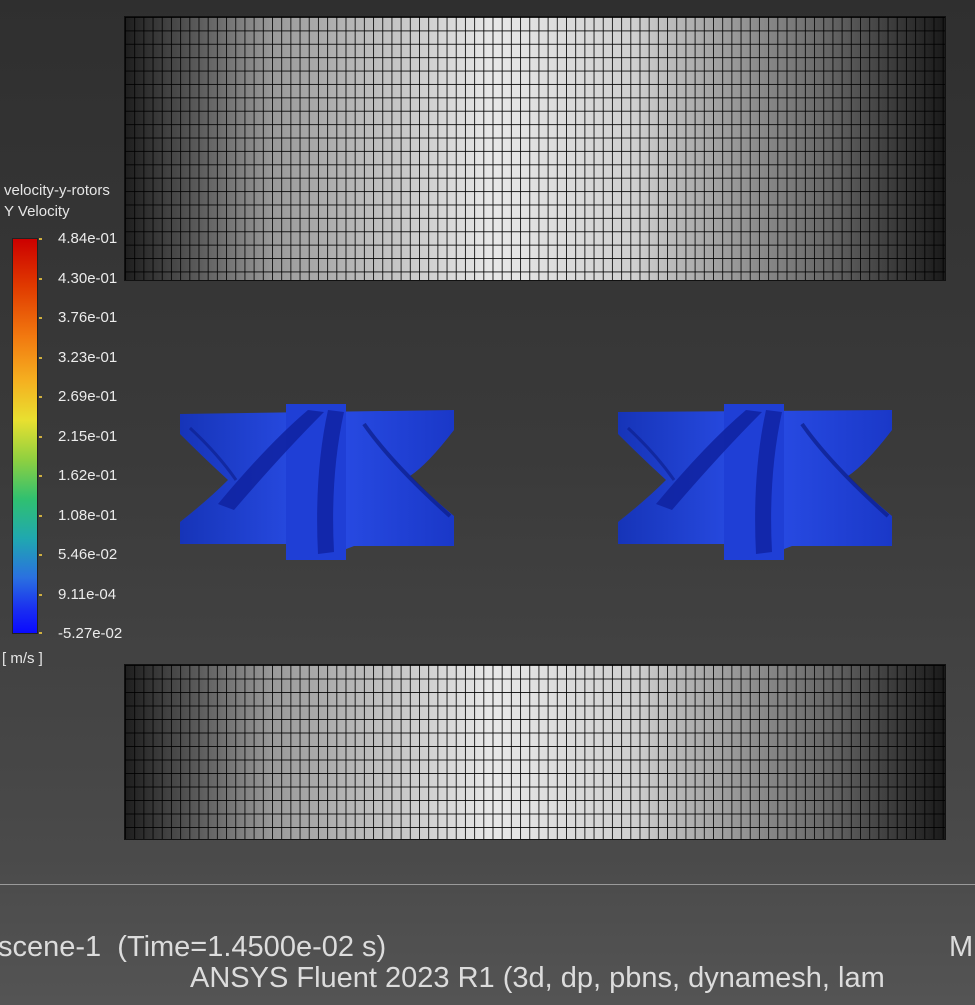  I want to click on colorbar-tick-label: 4.30e-01, so click(88, 278).